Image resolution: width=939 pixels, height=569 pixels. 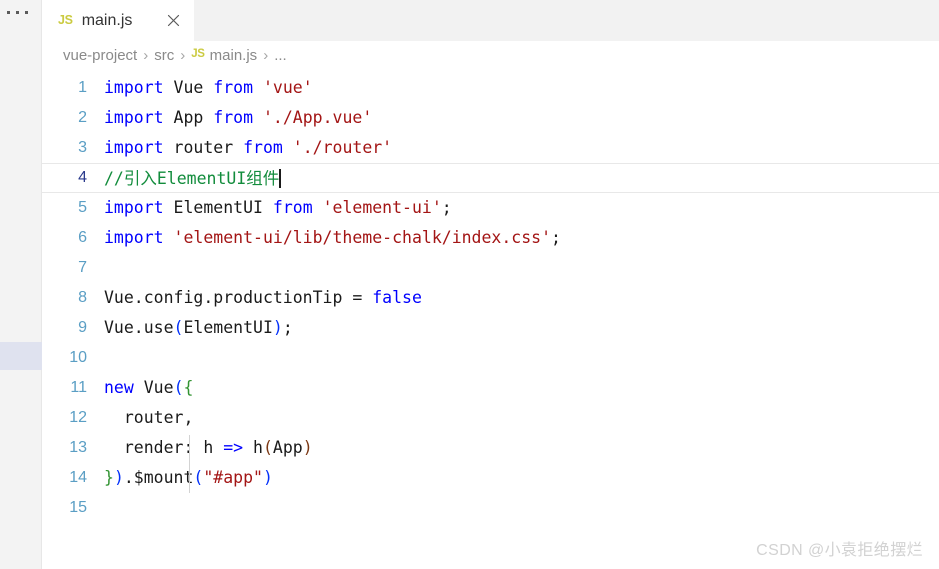 I want to click on token: 'vue', so click(x=287, y=87).